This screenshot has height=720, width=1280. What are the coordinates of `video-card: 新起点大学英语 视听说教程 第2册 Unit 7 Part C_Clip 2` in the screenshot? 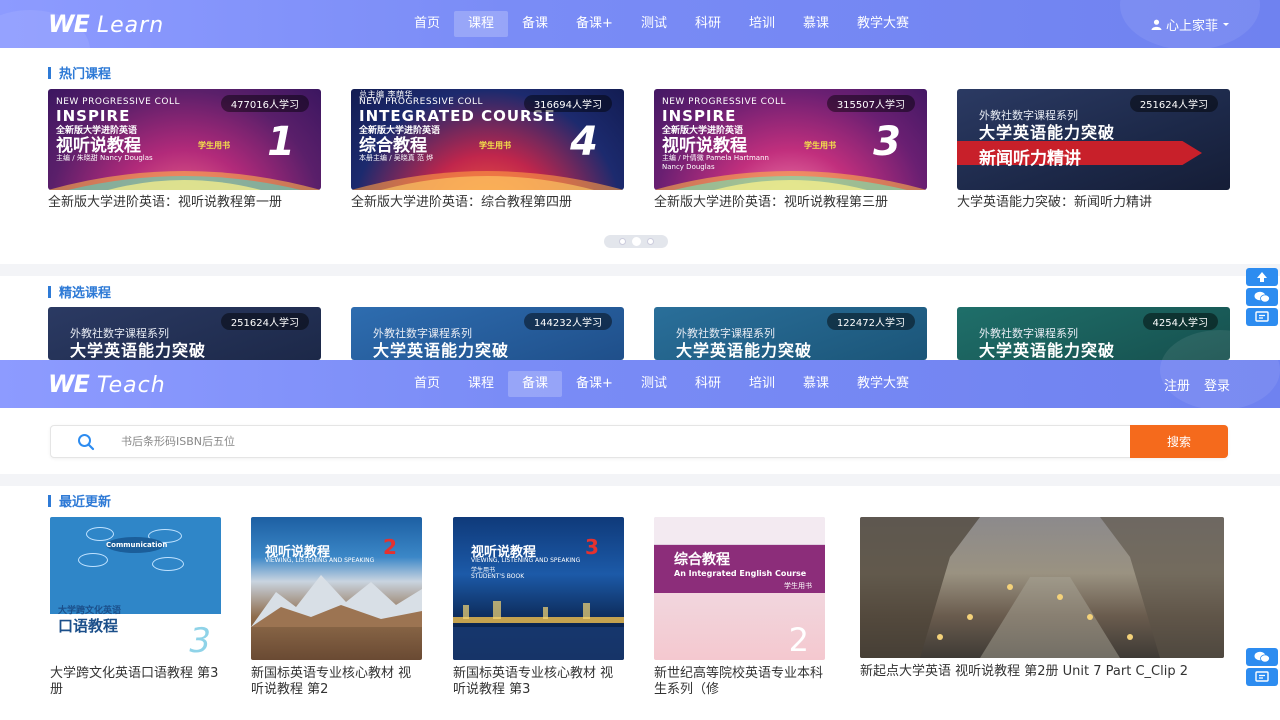 It's located at (1042, 598).